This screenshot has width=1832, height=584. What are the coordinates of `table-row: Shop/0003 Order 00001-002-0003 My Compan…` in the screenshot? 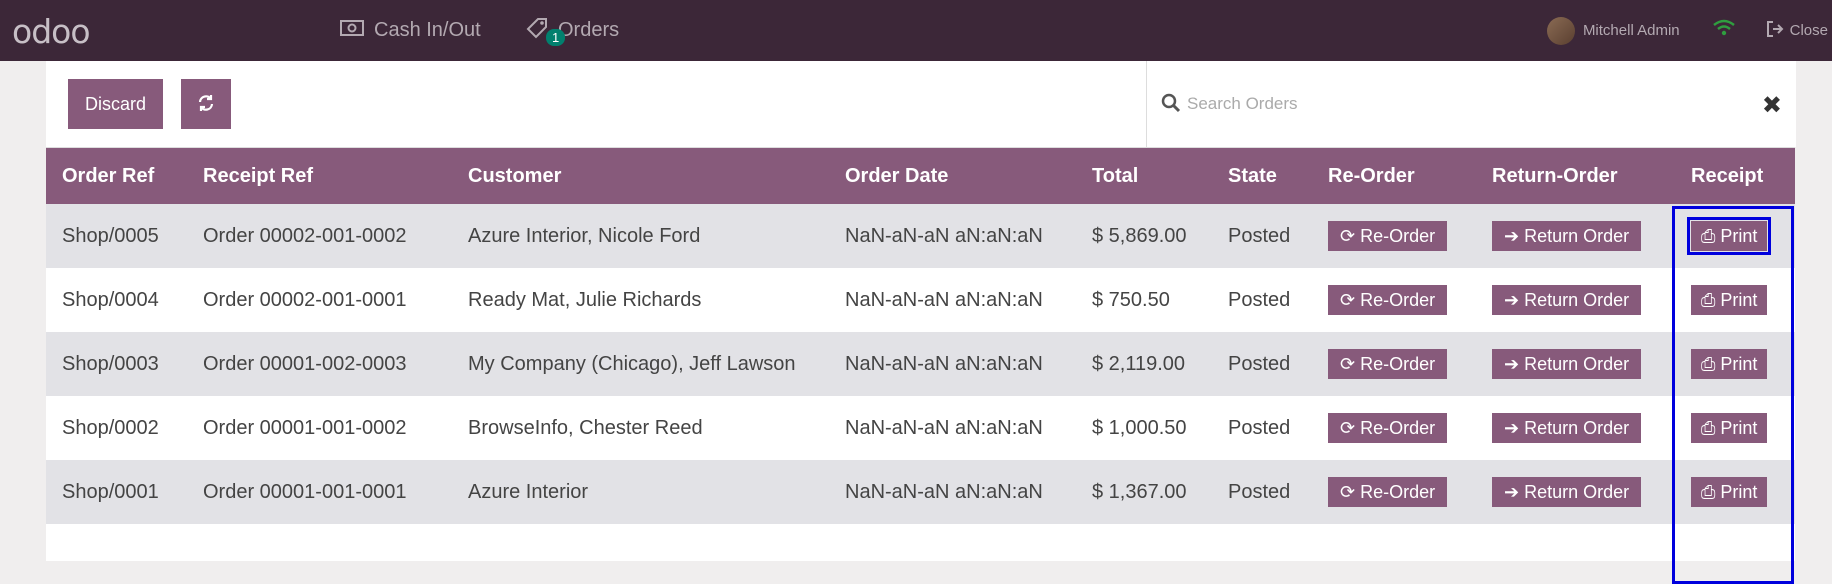 It's located at (920, 364).